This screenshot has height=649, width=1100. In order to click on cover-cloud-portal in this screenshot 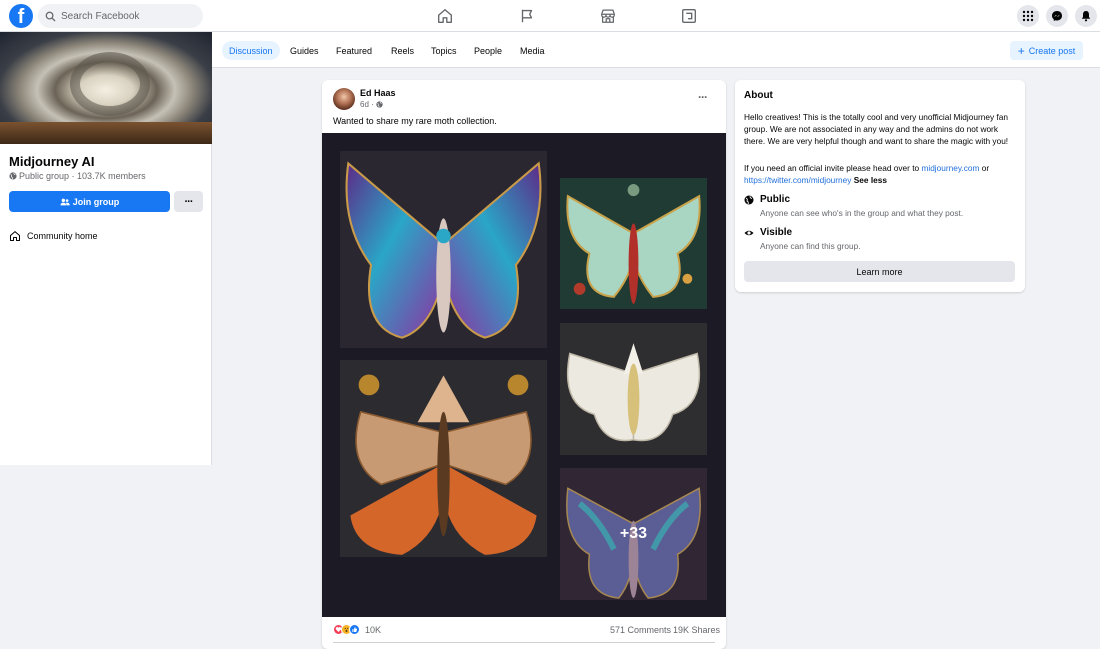, I will do `click(110, 84)`.